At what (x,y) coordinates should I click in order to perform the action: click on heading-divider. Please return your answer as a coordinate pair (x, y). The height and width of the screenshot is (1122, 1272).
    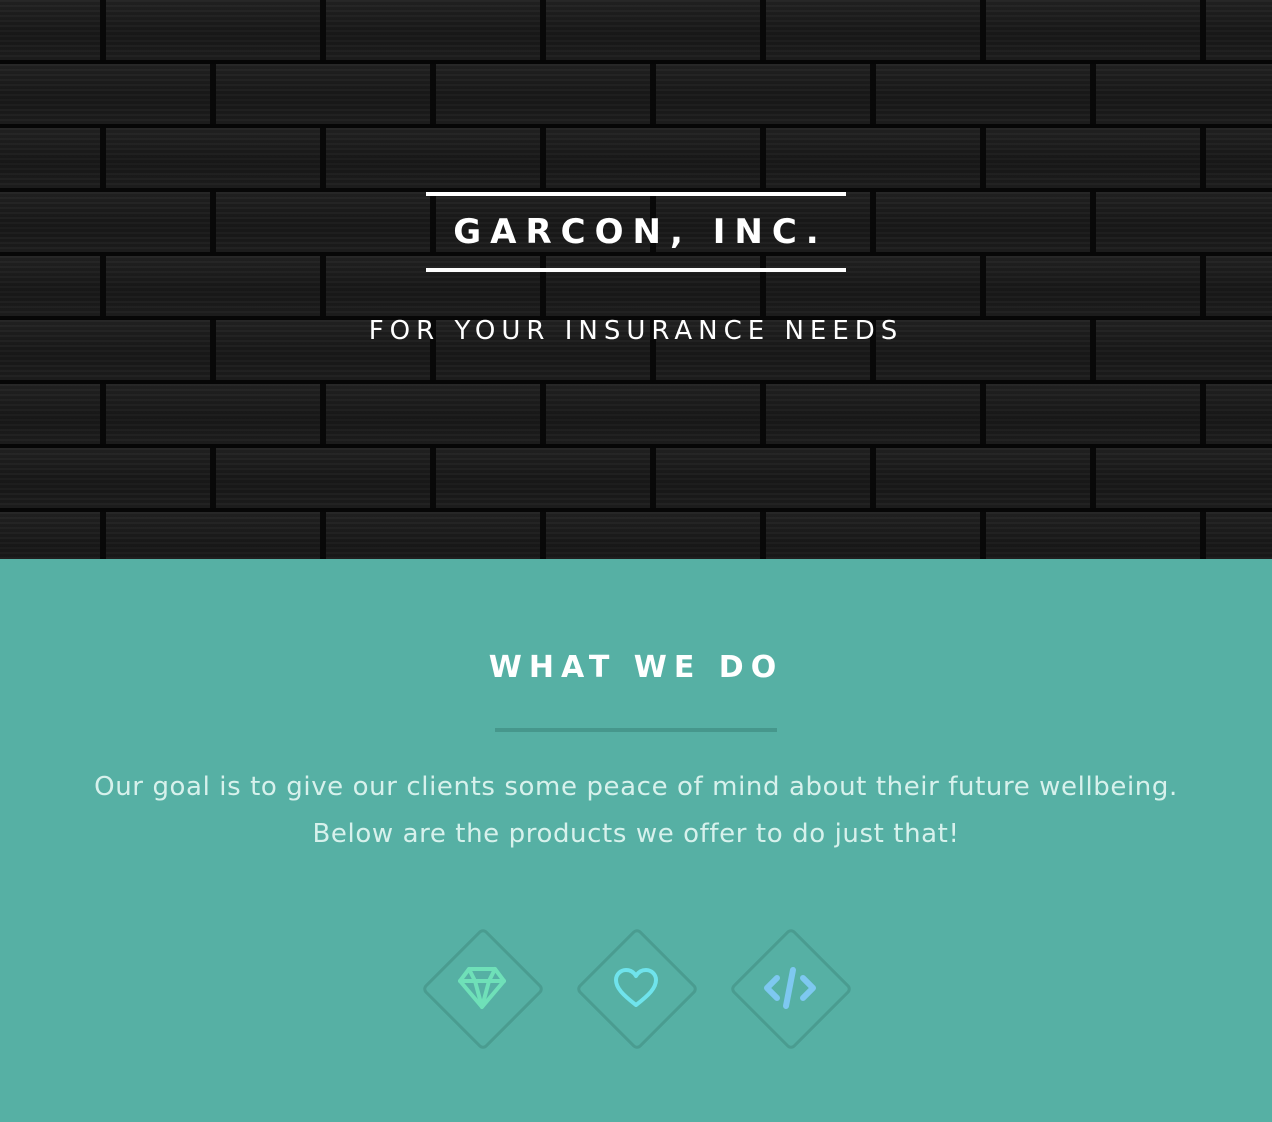
    Looking at the image, I should click on (636, 730).